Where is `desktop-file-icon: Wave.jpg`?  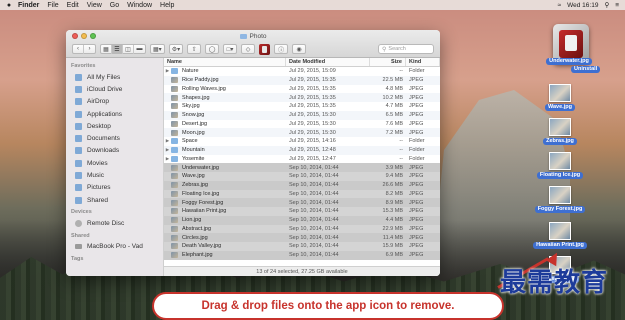
desktop-file-icon: Wave.jpg is located at coordinates (560, 97).